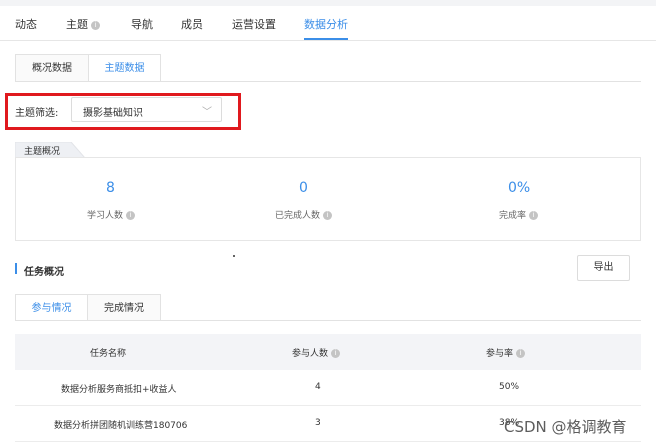  I want to click on nav-item-data-analysis: 数据分析, so click(326, 24).